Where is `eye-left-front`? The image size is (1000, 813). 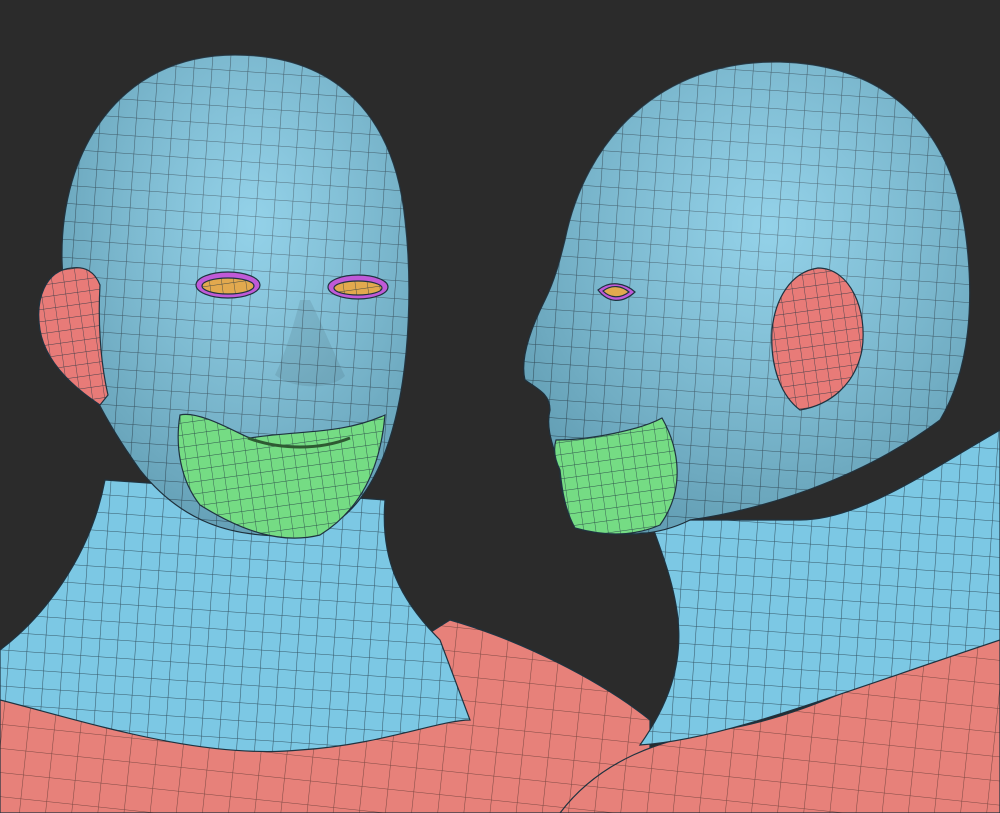 eye-left-front is located at coordinates (228, 285).